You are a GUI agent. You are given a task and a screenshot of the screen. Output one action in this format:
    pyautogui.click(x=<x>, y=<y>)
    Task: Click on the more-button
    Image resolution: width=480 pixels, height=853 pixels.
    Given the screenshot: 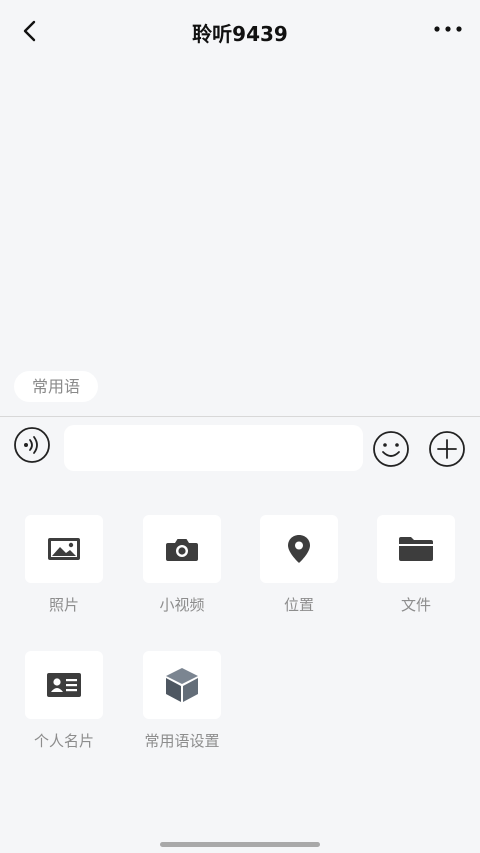 What is the action you would take?
    pyautogui.click(x=448, y=29)
    